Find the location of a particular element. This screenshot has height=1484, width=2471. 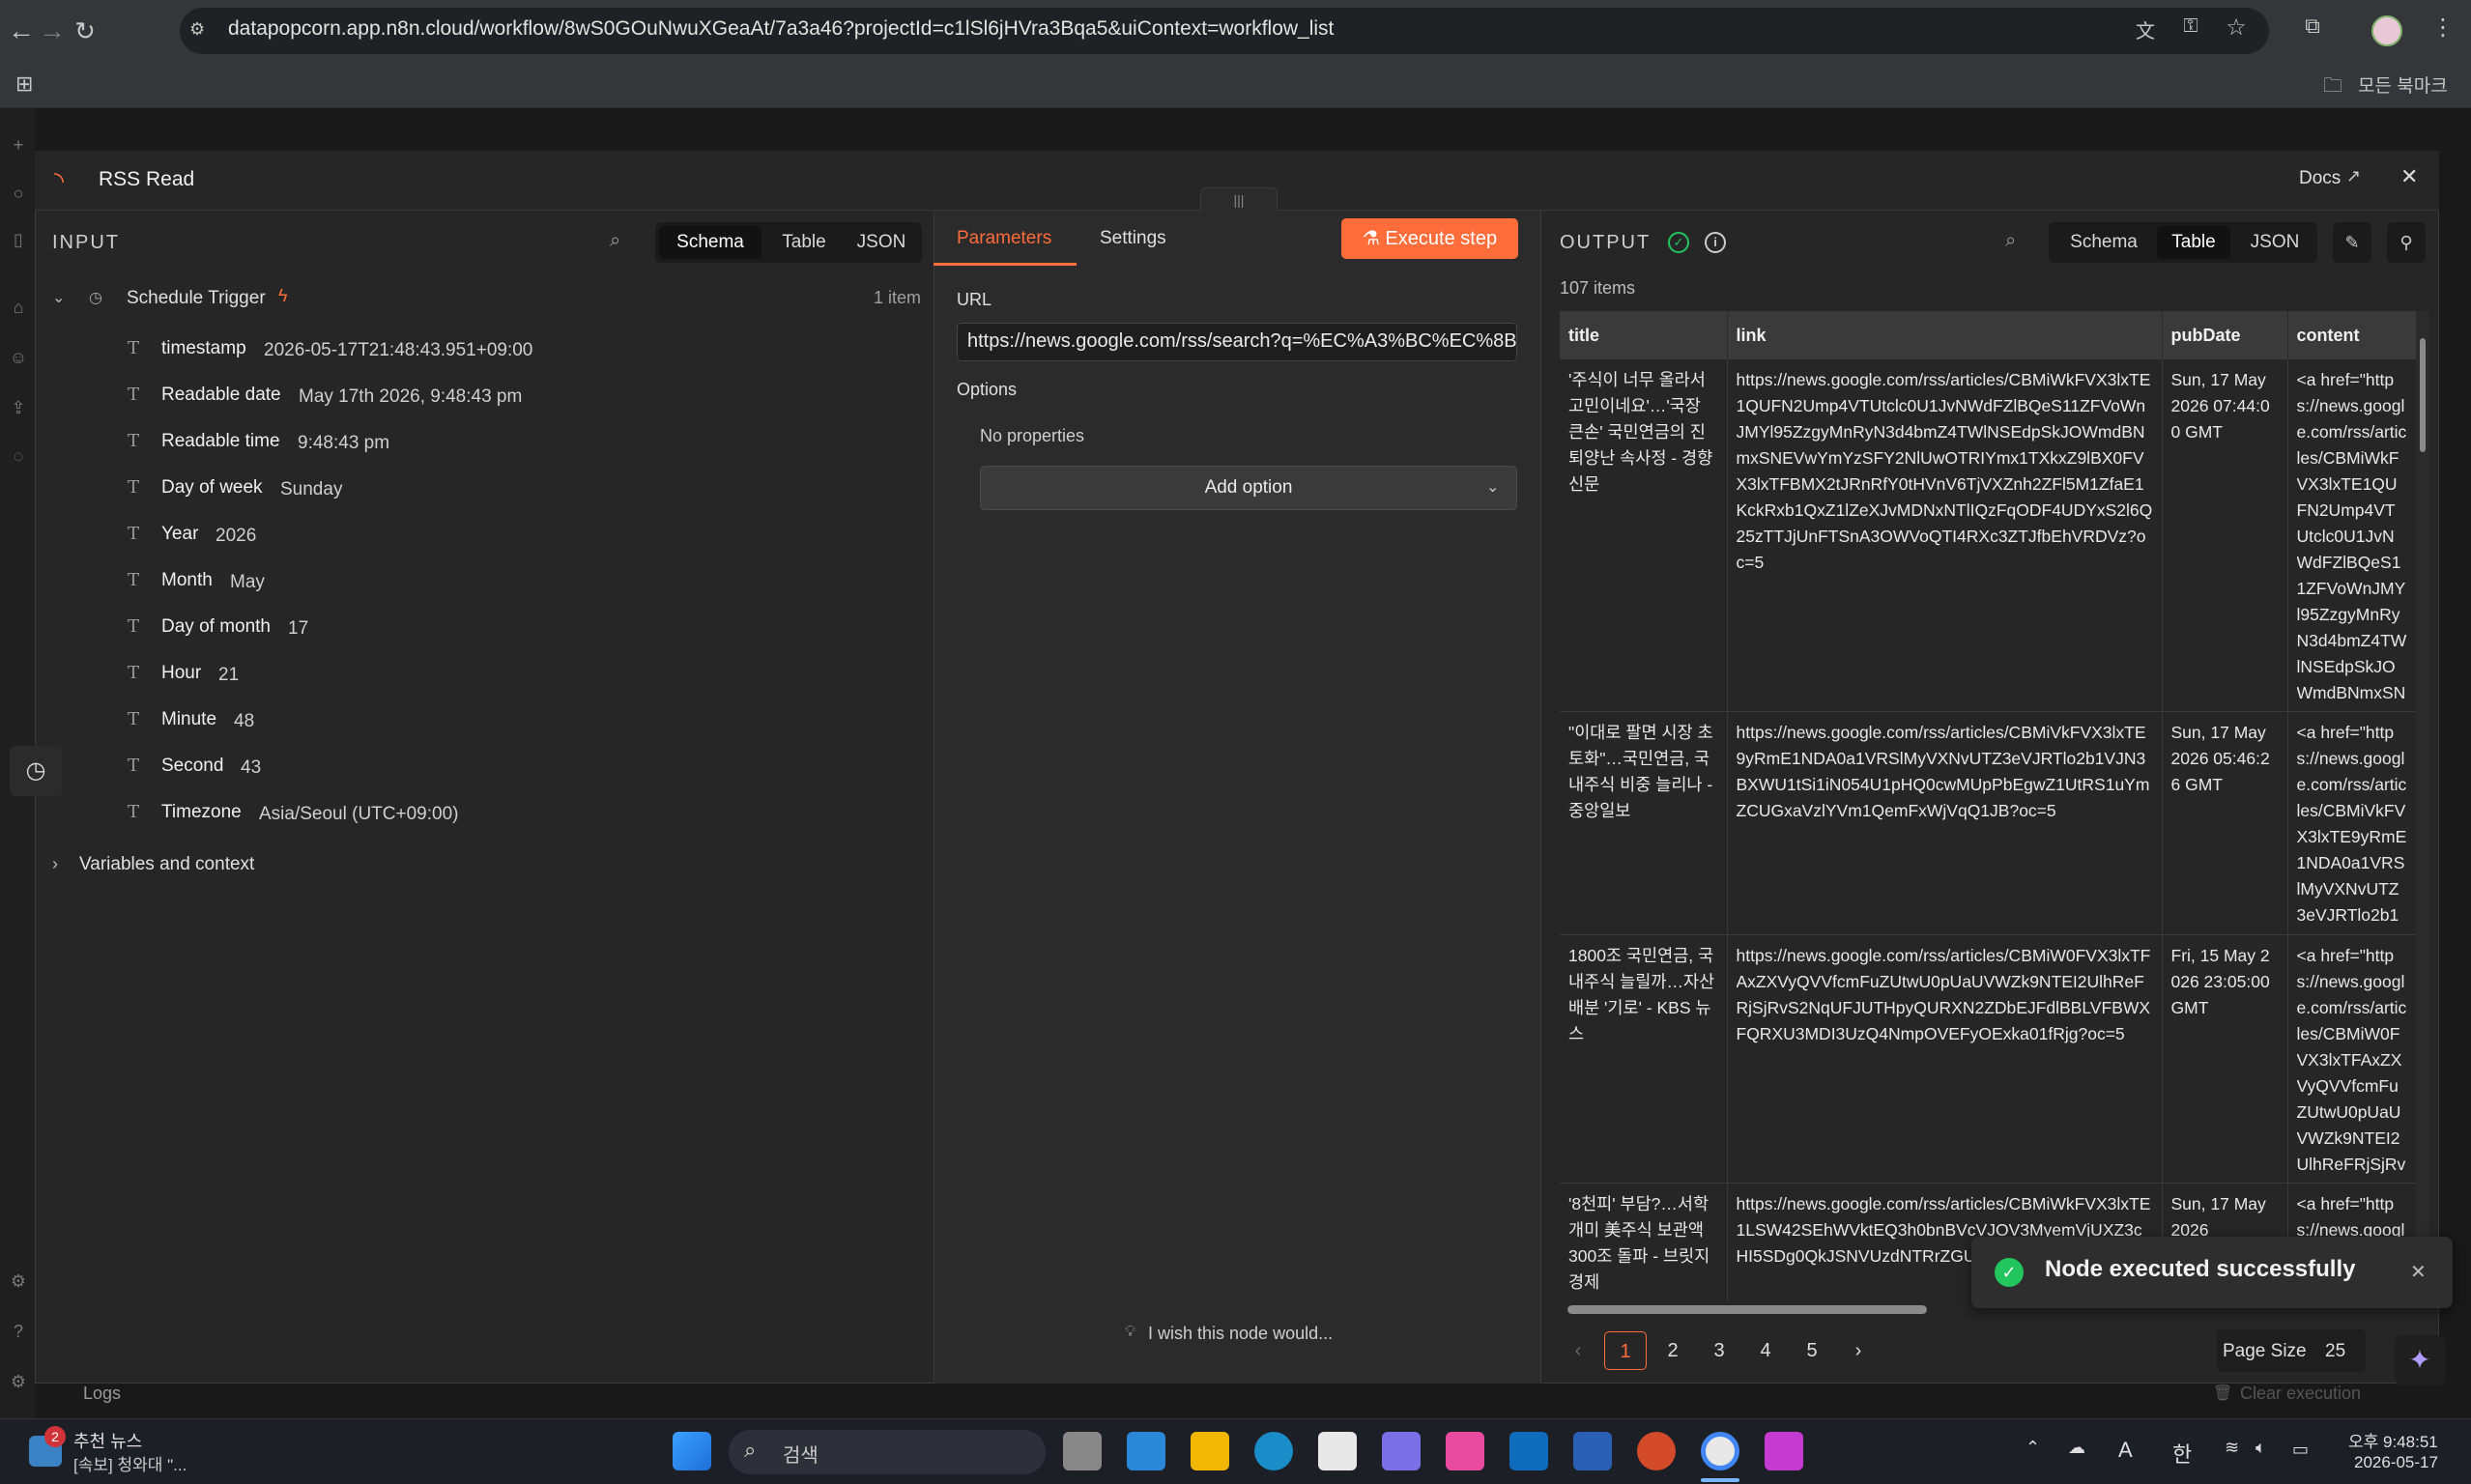

extensions-icon: ⧉ is located at coordinates (2312, 29).